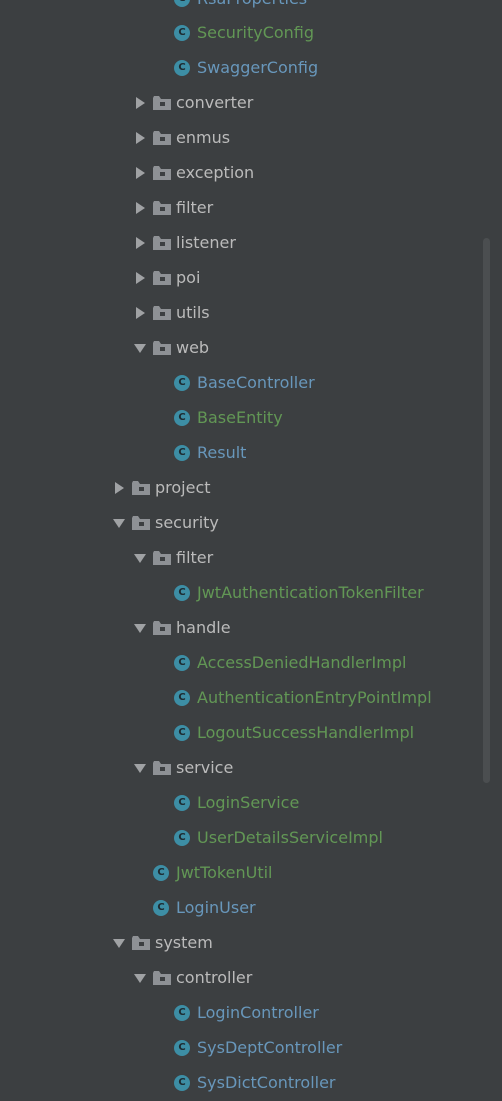  I want to click on tree-item-jwt-authentication-token-filter: C JwtAuthenticationTokenFilter, so click(240, 593).